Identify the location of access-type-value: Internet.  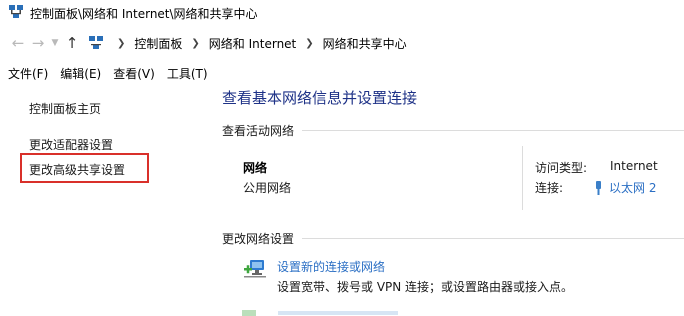
(634, 166).